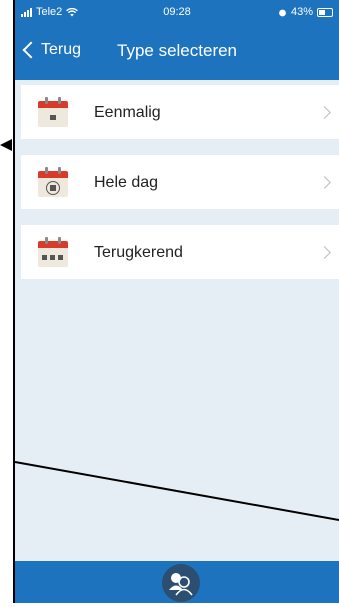  I want to click on annotation-arrowhead, so click(6, 145).